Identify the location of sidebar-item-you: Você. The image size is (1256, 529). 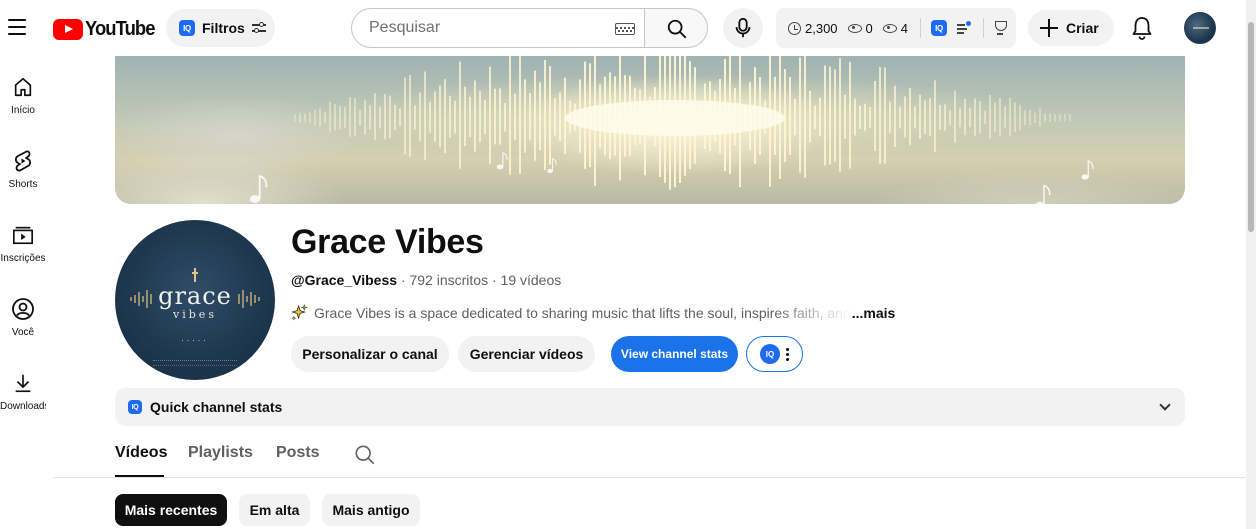
(23, 313).